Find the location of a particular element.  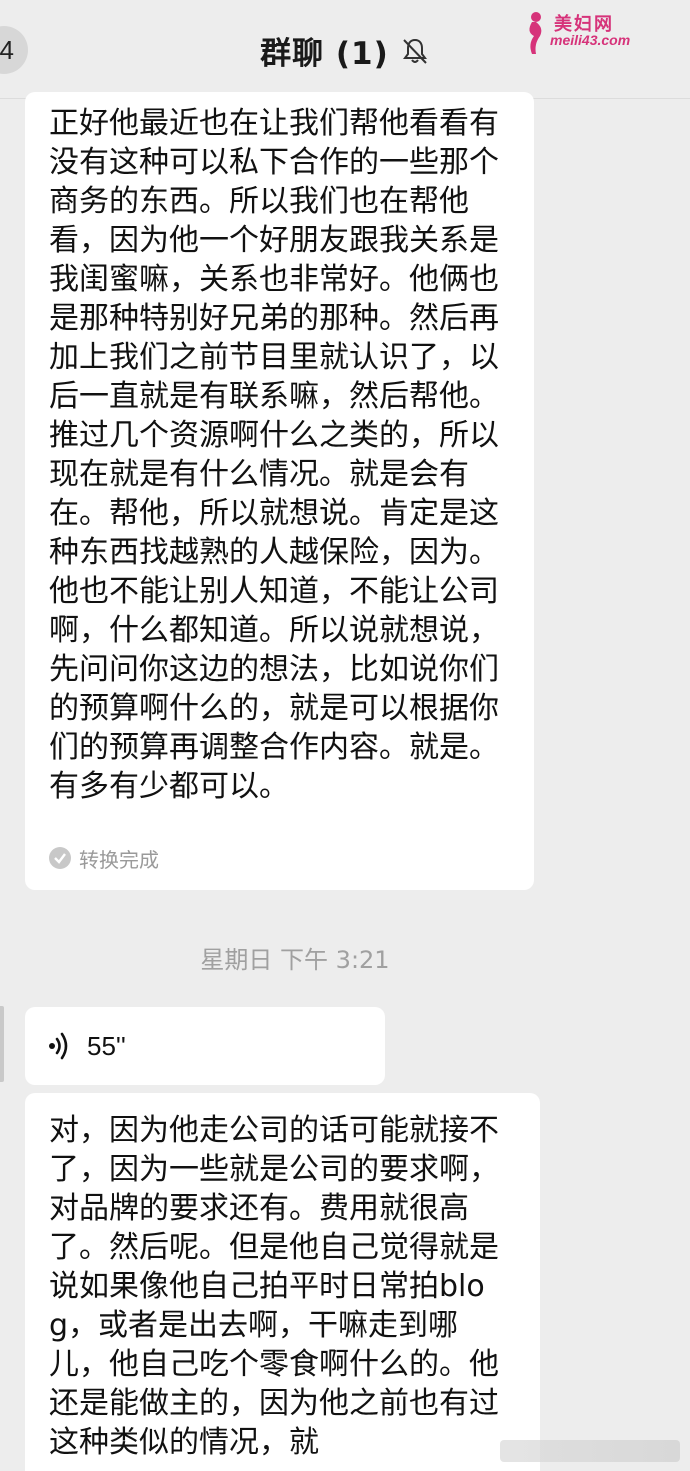

site-watermark: 美妇网 meili43.com is located at coordinates (590, 33).